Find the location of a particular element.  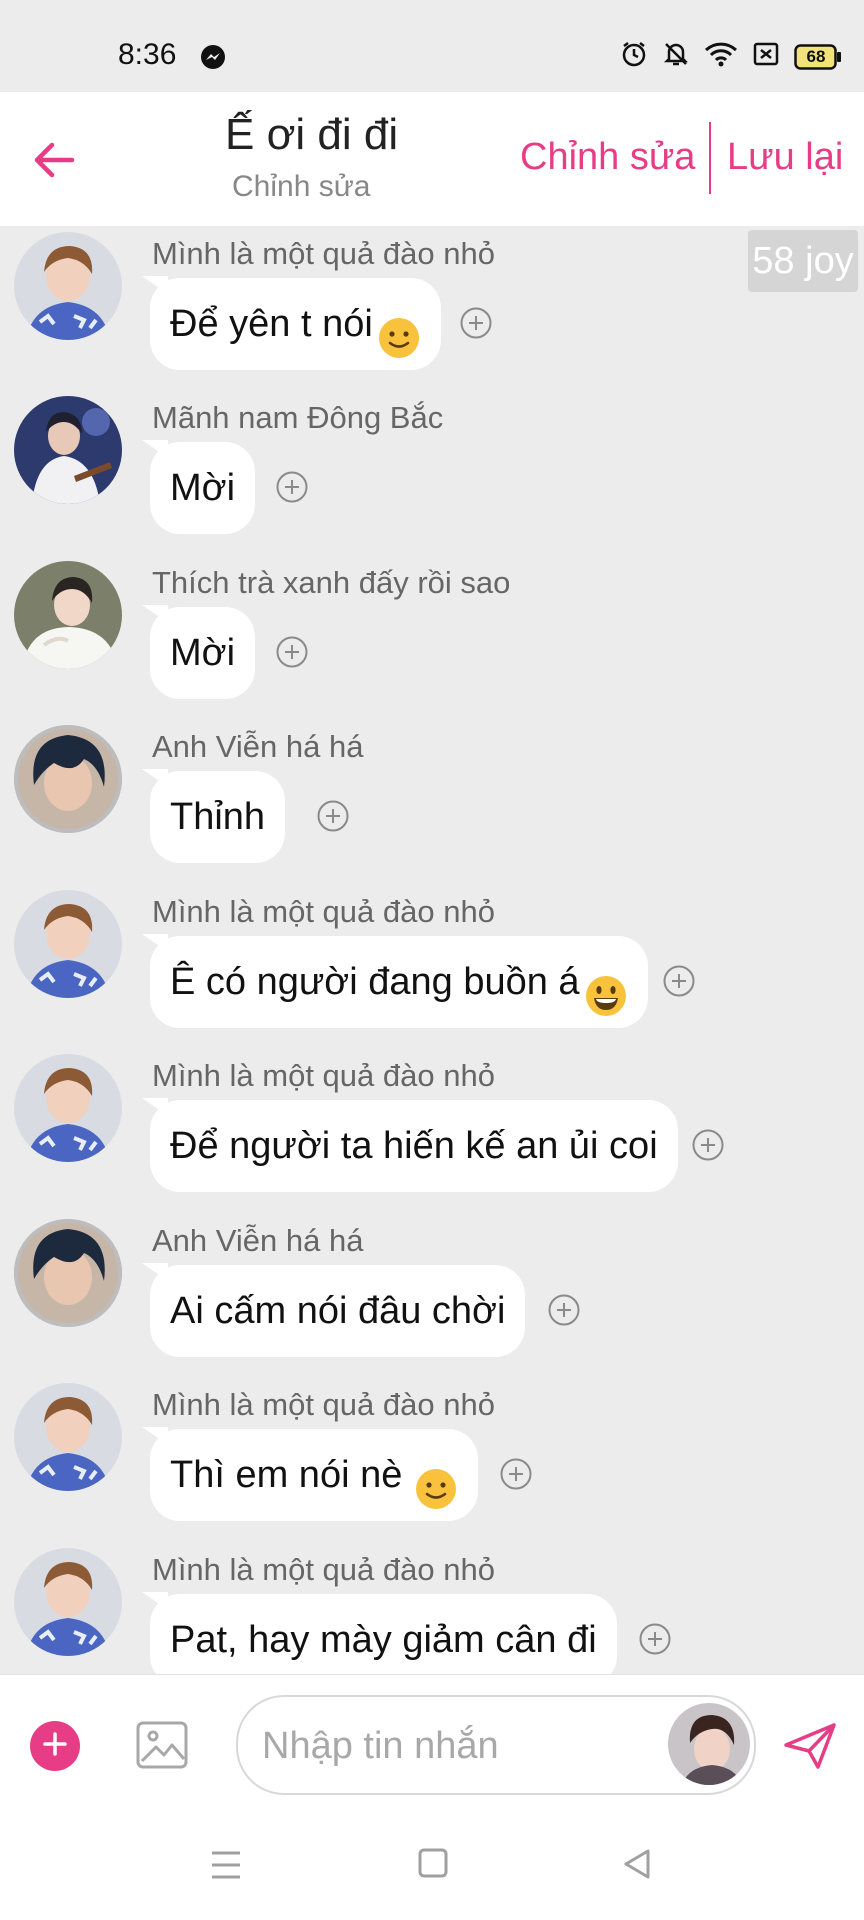

message-text: Ê có người đang buồn á is located at coordinates (375, 982).